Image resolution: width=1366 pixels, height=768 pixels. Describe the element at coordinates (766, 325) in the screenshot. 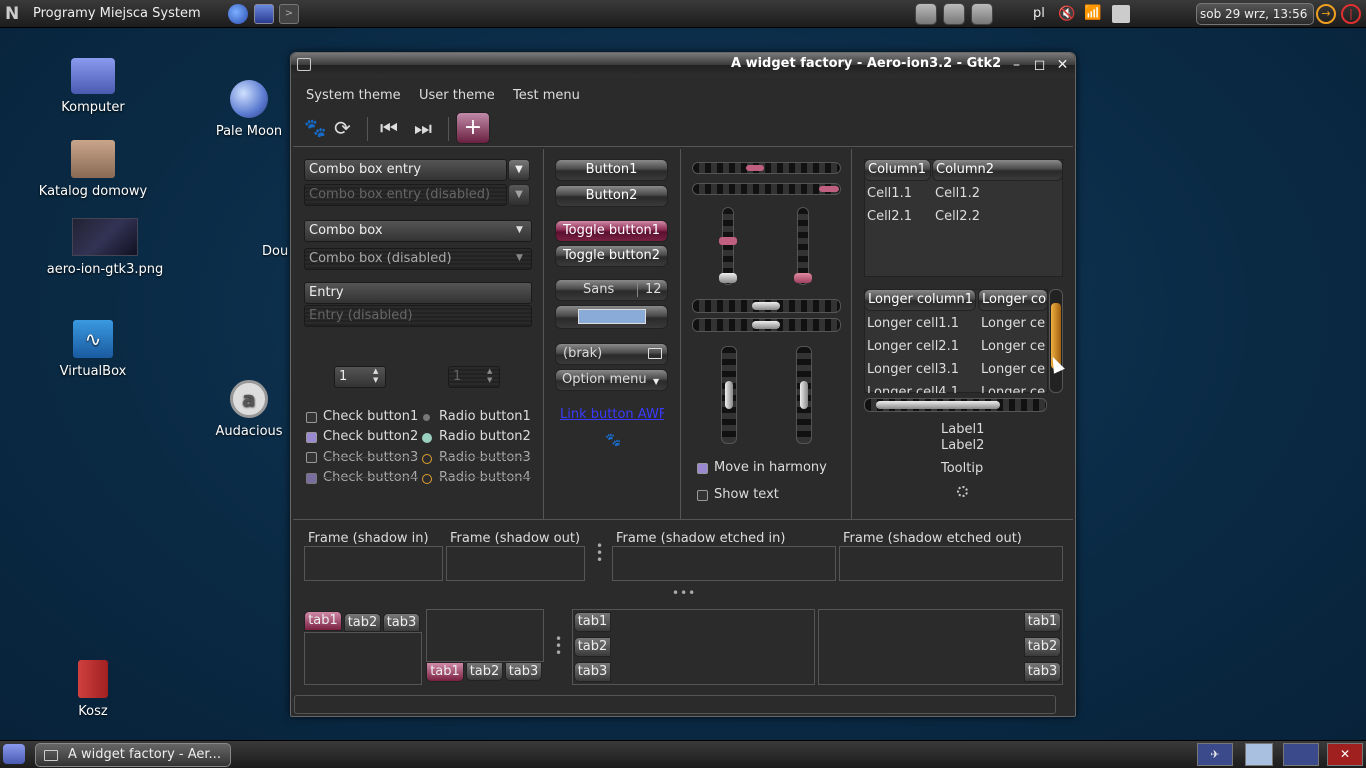

I see `horizontal-slider-2-thumb` at that location.